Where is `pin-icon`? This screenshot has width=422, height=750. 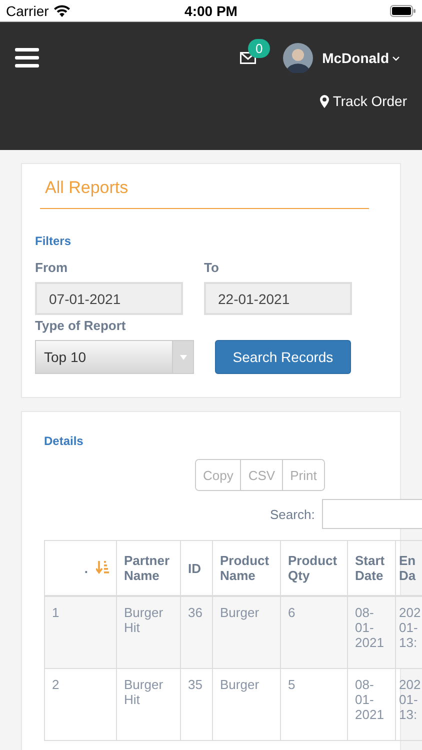 pin-icon is located at coordinates (324, 101).